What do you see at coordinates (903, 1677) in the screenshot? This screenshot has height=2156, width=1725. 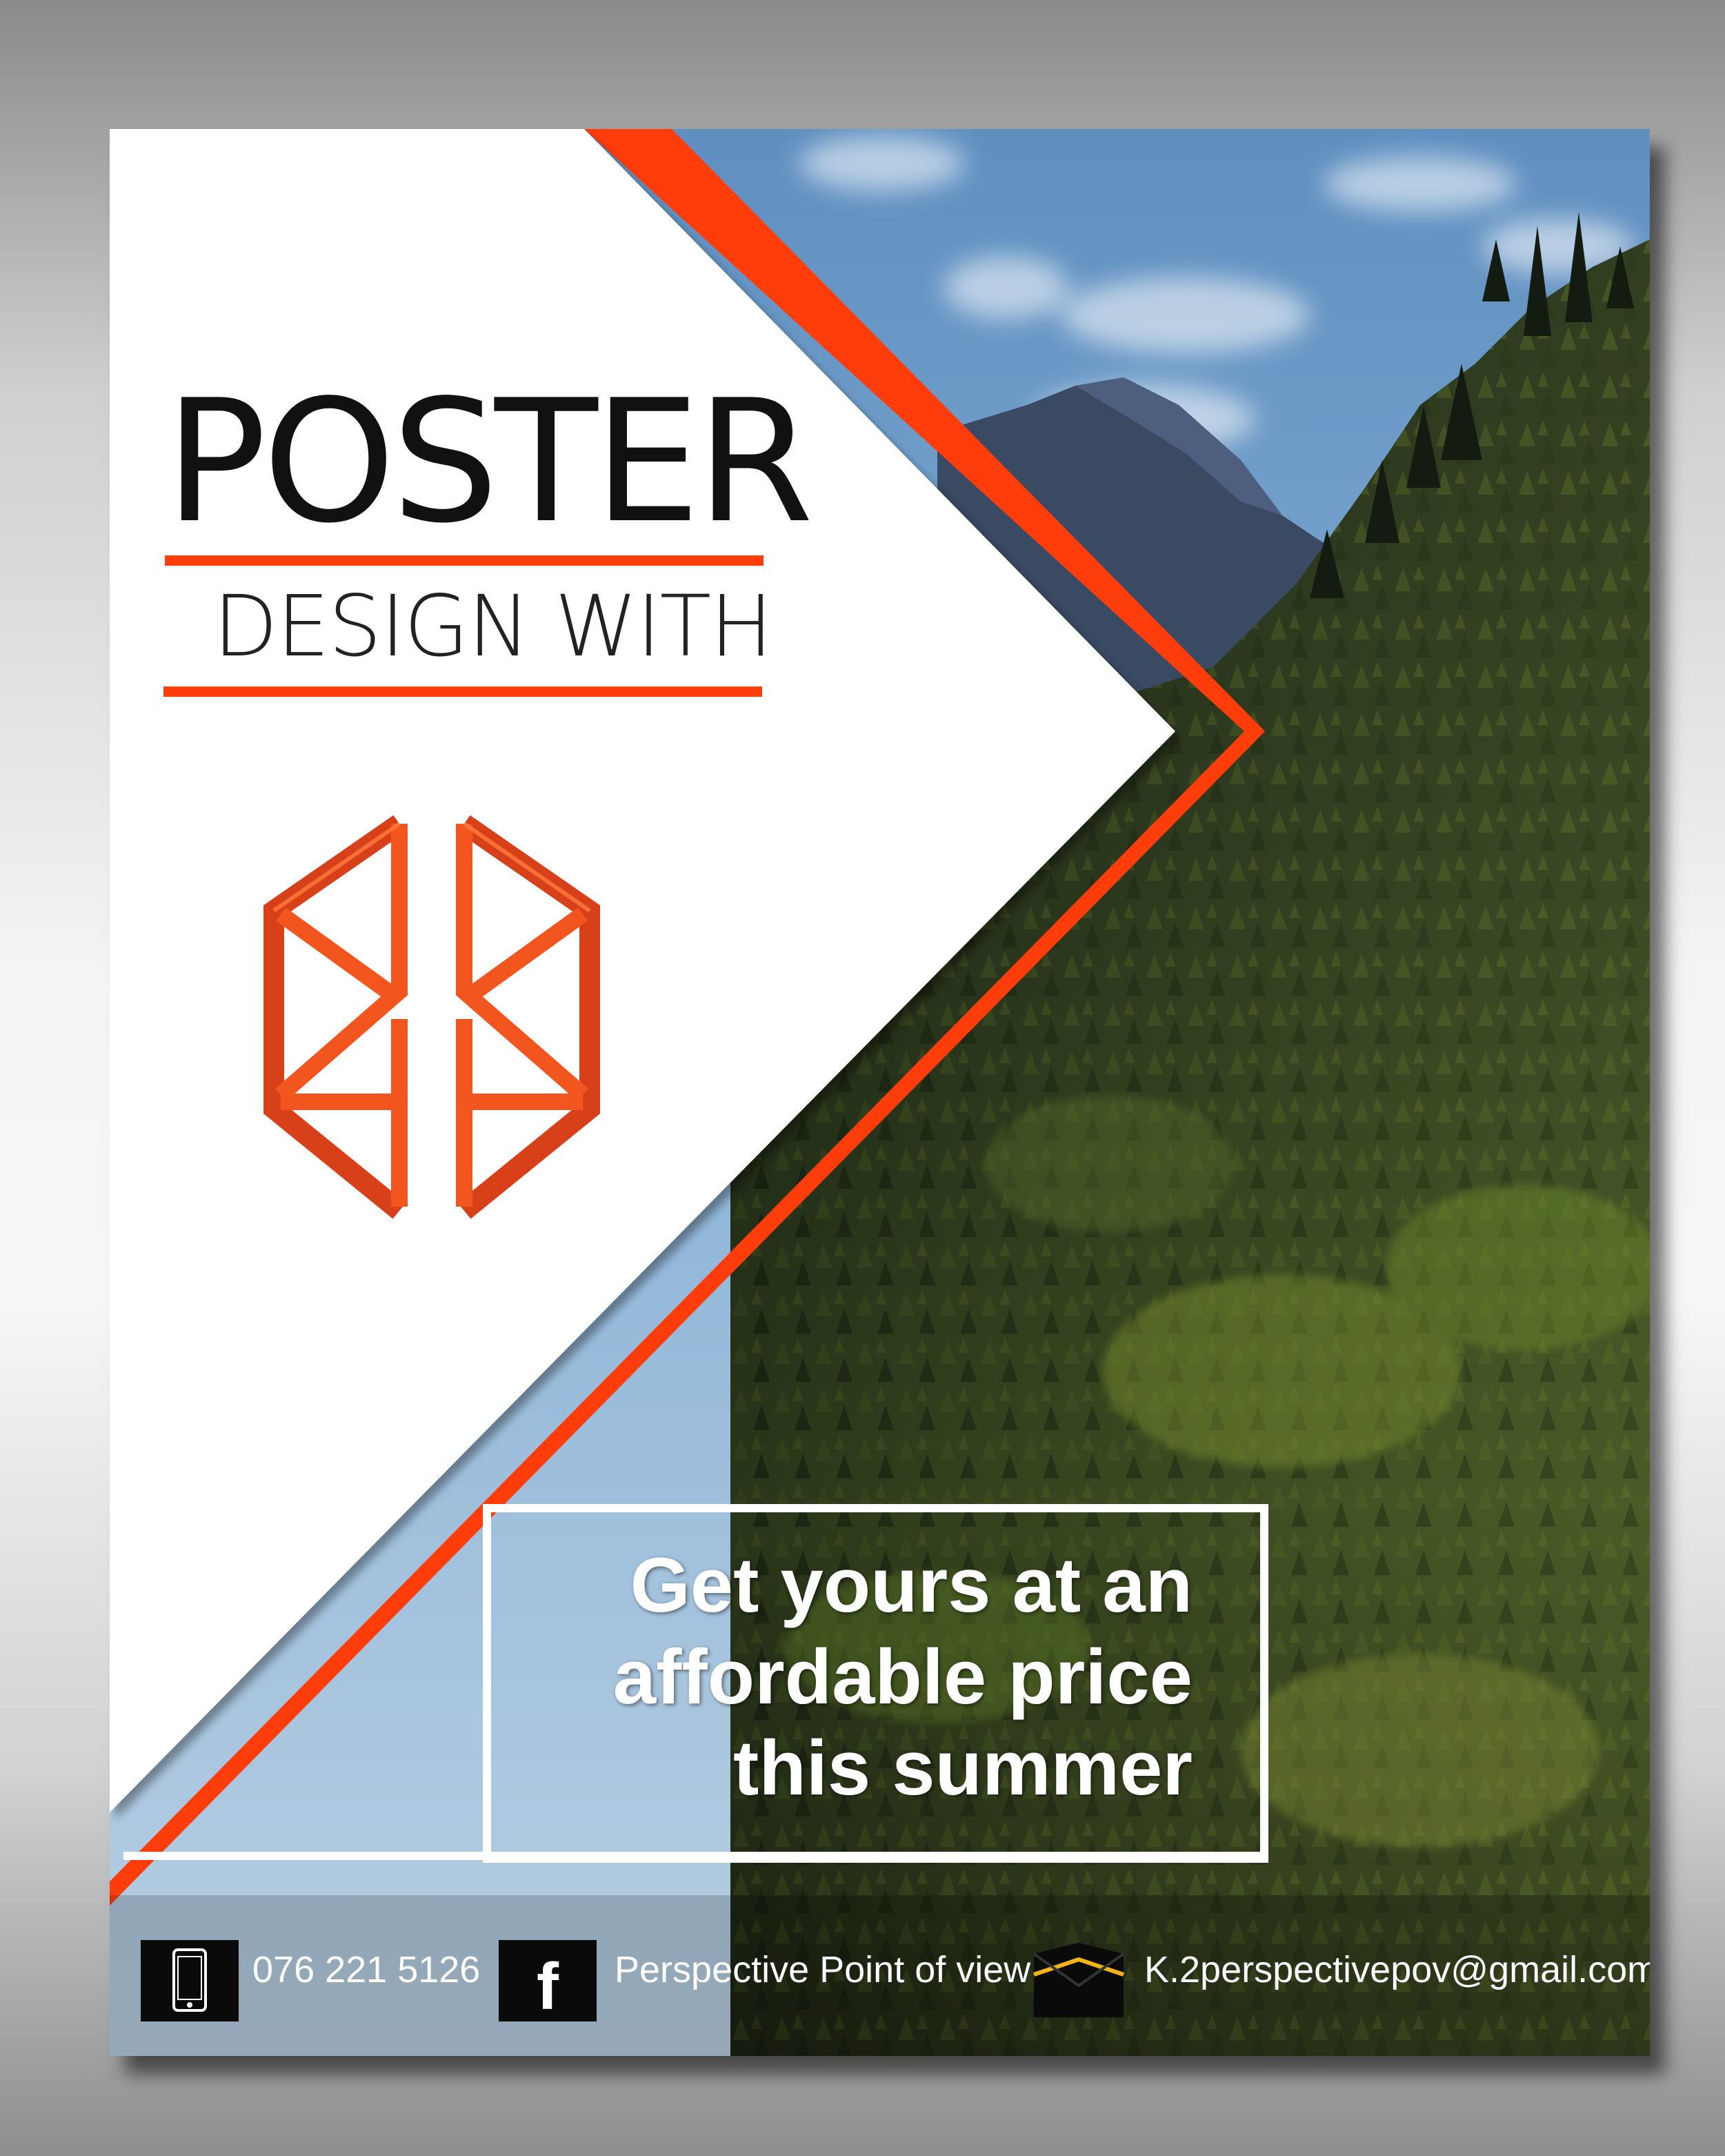 I see `tagline-line-2: affordable price` at bounding box center [903, 1677].